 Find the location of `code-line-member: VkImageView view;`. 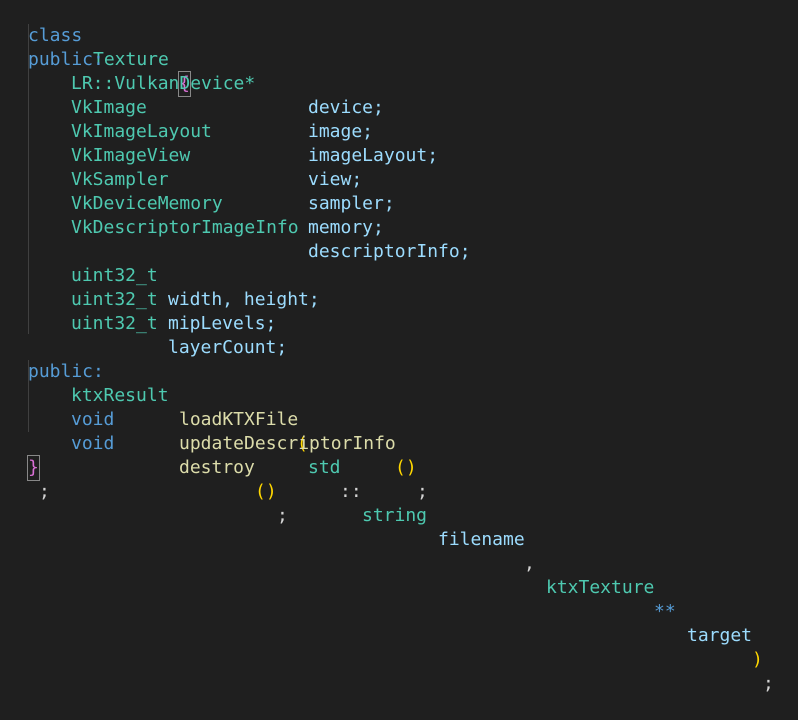

code-line-member: VkImageView view; is located at coordinates (181, 155).